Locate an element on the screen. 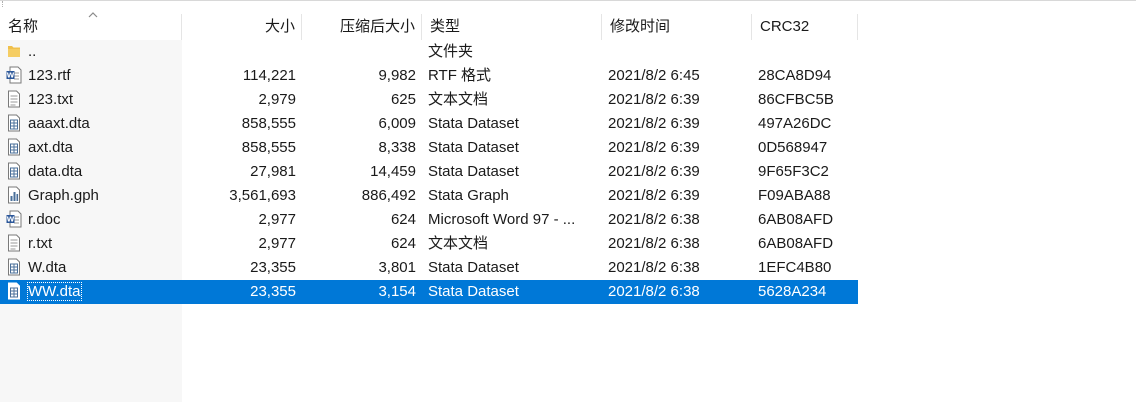  file-size-cell: 27,981 is located at coordinates (273, 171).